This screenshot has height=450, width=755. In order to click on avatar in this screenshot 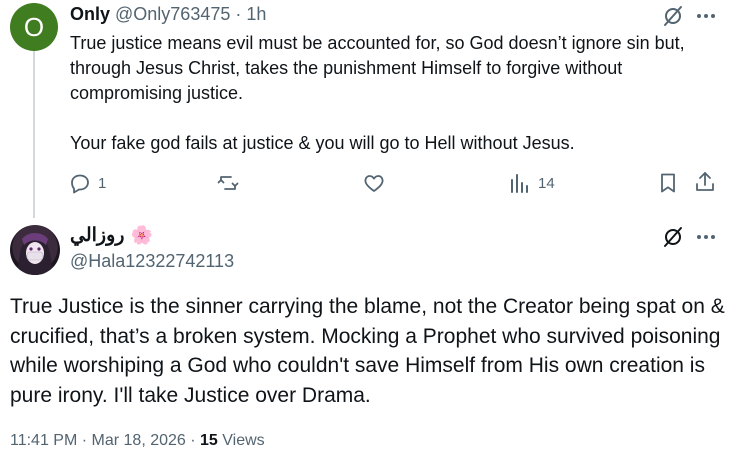, I will do `click(35, 250)`.